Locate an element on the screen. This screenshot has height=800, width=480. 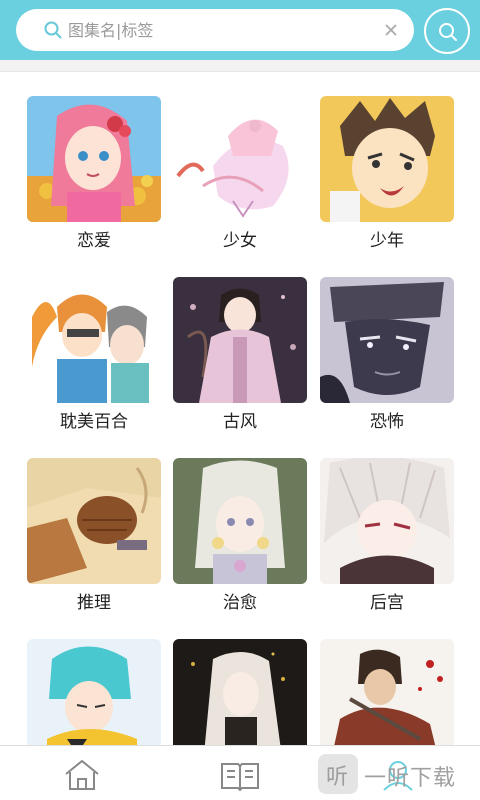
watermark-text: 一听下载 is located at coordinates (410, 778).